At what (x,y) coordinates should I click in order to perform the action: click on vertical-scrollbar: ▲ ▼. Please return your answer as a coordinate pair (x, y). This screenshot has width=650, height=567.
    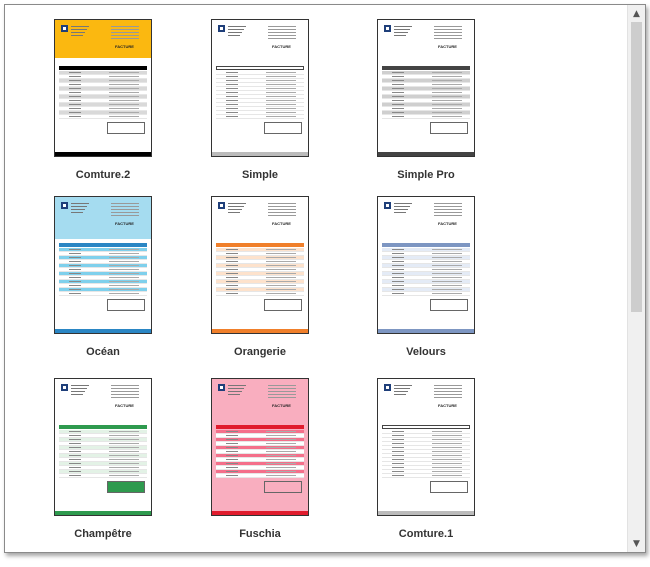
    Looking at the image, I should click on (636, 278).